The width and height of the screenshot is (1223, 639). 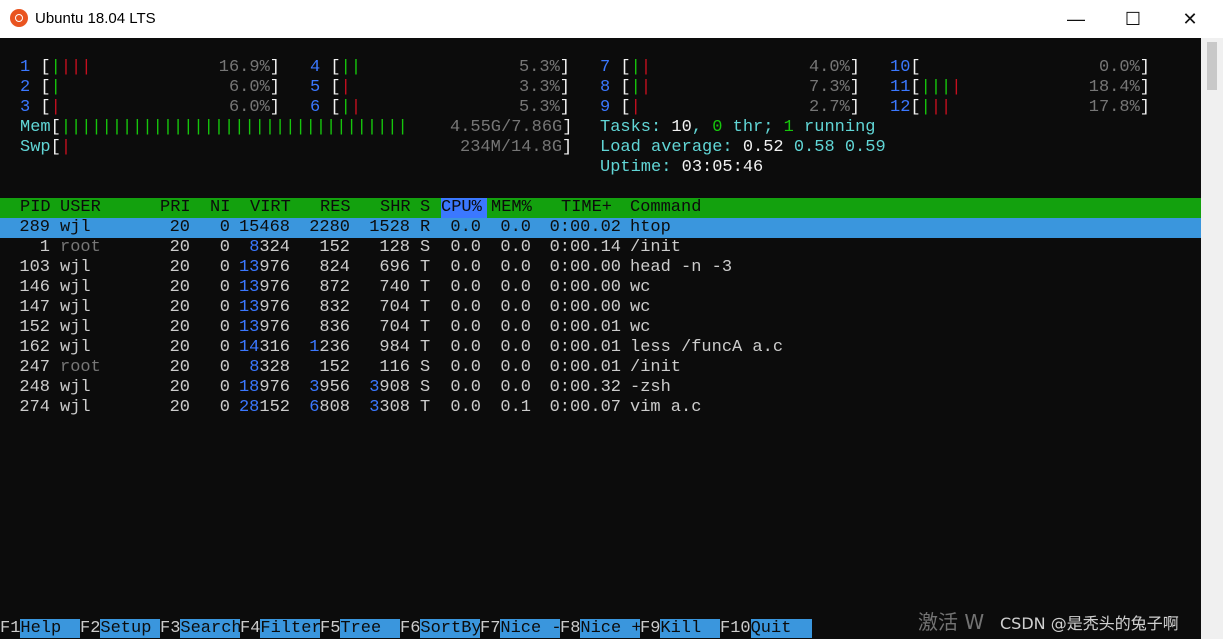 I want to click on column-header-virt: VIRT, so click(x=270, y=208).